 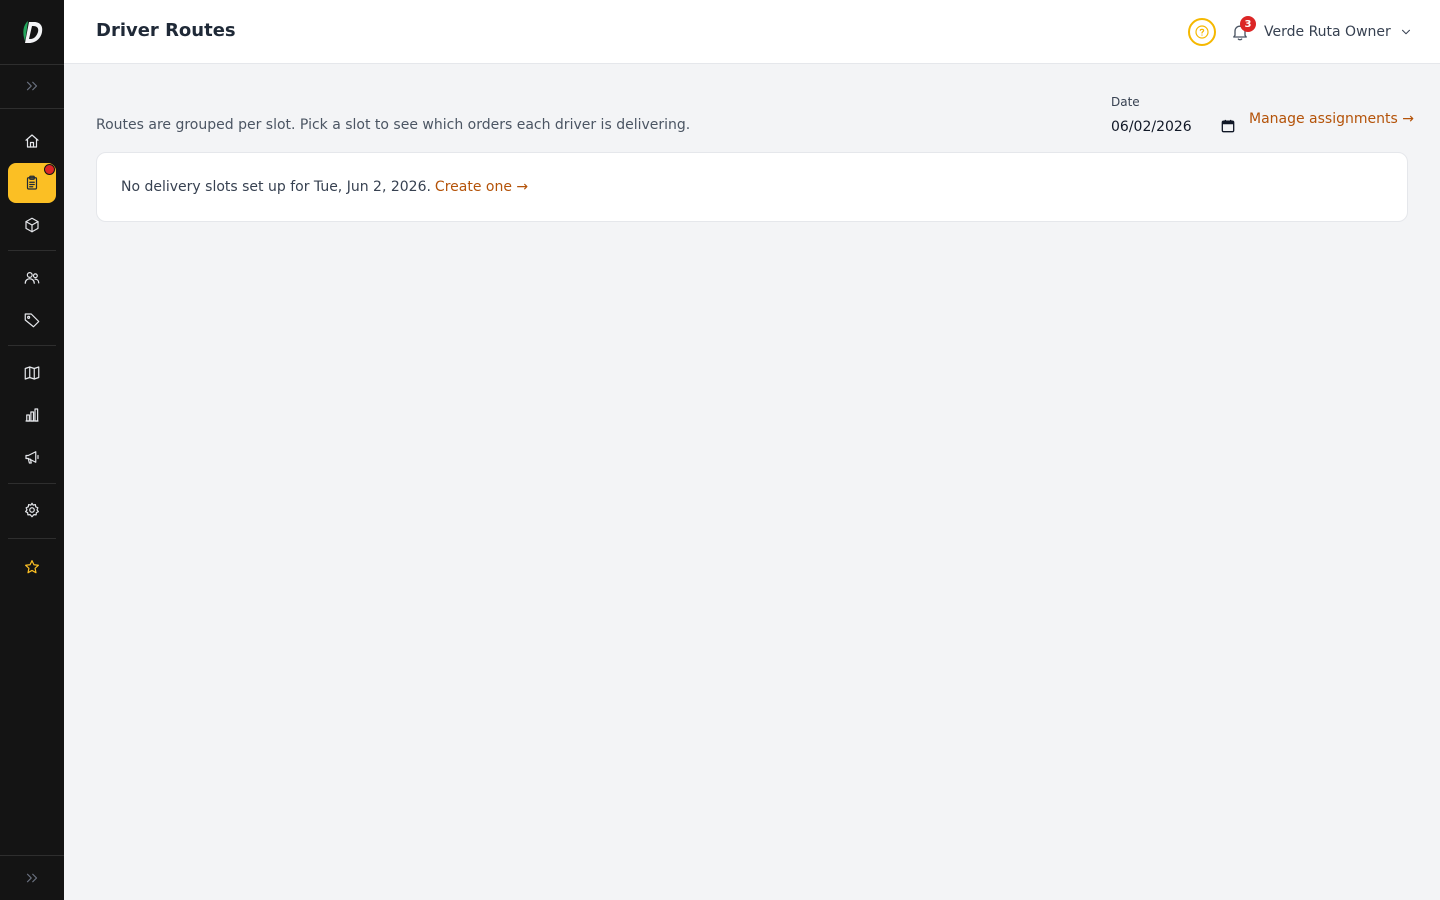 I want to click on sidebar-item-reports, so click(x=32, y=415).